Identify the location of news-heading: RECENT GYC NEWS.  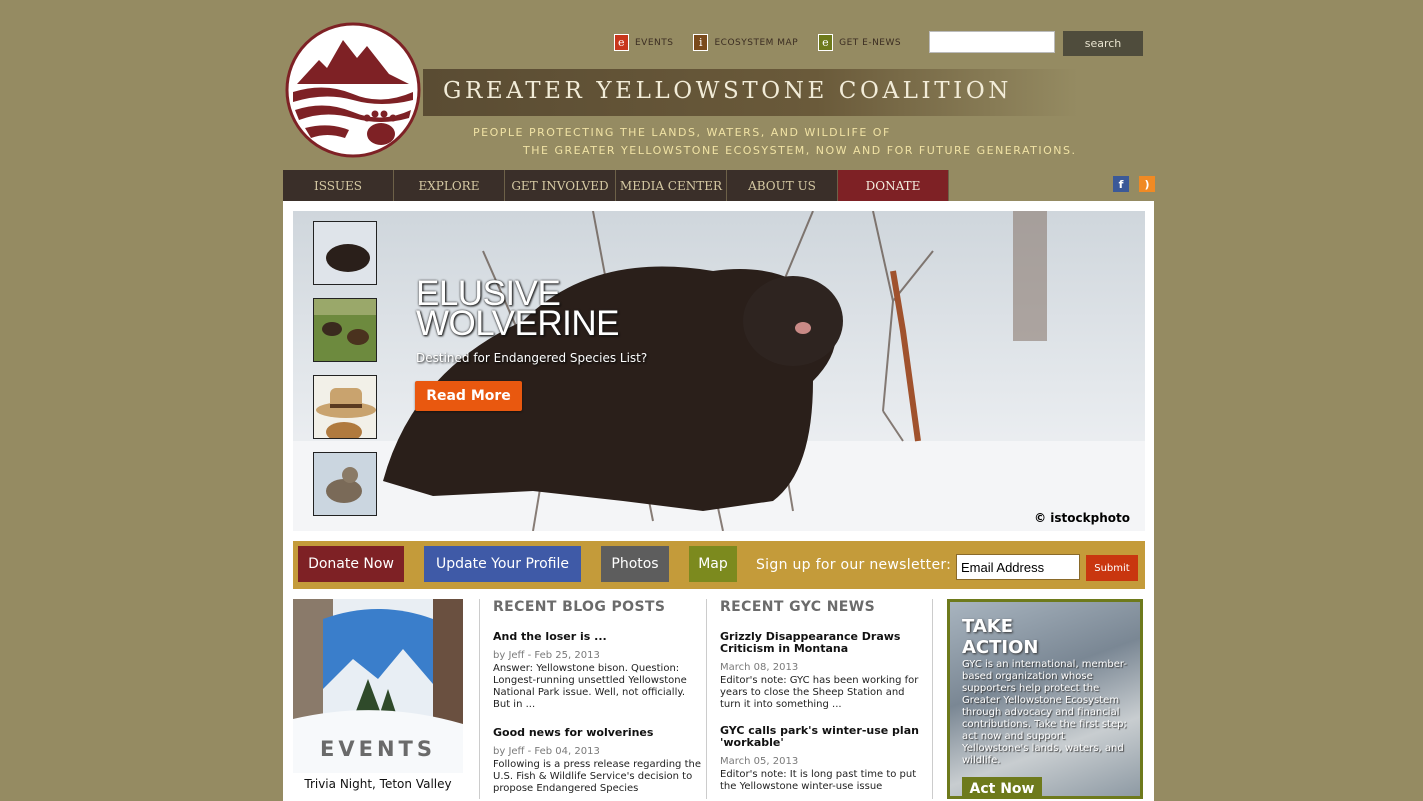
(798, 607).